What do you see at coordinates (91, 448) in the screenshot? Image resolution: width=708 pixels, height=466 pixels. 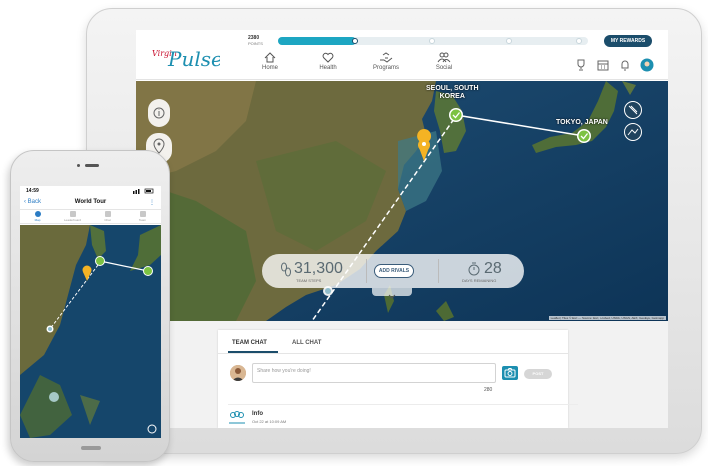 I see `home-indicator` at bounding box center [91, 448].